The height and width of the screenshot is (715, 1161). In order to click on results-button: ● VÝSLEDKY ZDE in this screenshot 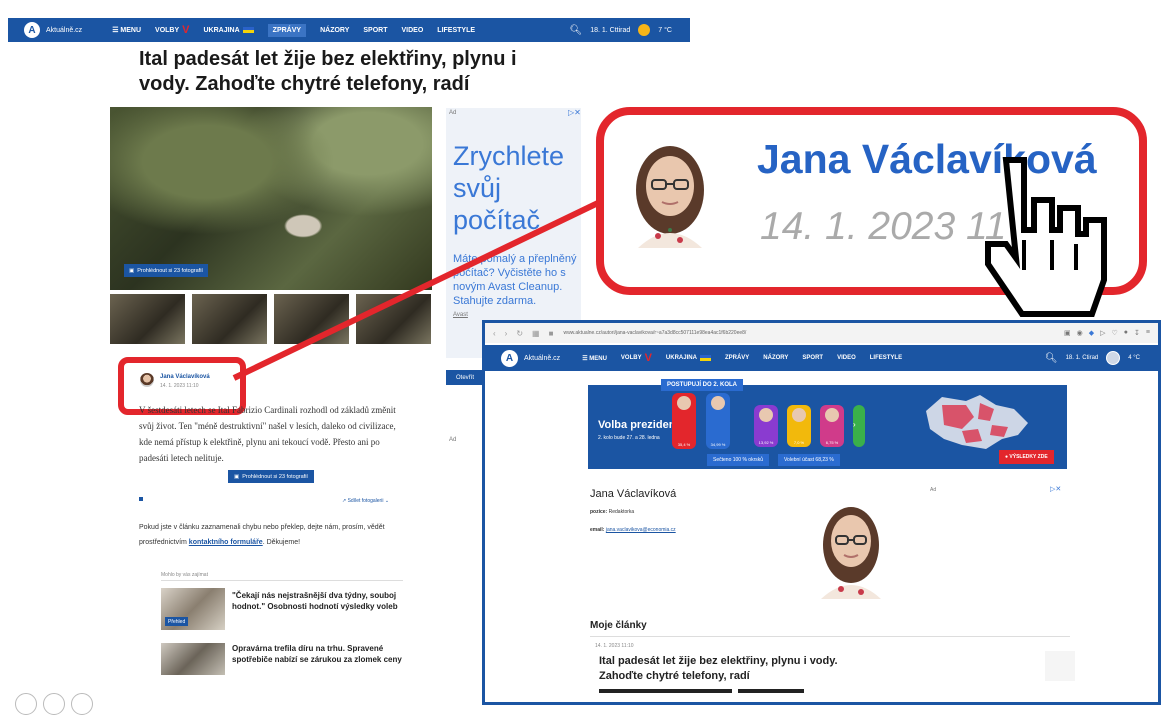, I will do `click(1026, 457)`.